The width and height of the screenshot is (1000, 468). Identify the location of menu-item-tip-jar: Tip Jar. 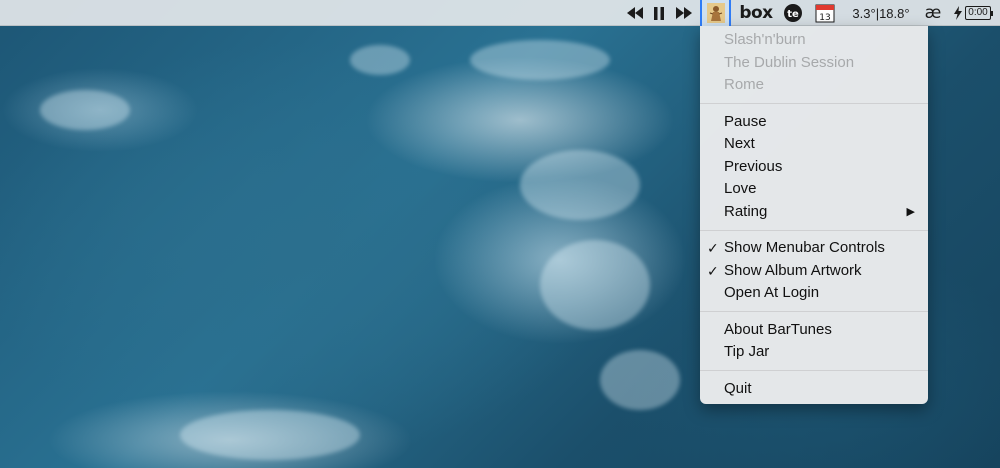
(814, 352).